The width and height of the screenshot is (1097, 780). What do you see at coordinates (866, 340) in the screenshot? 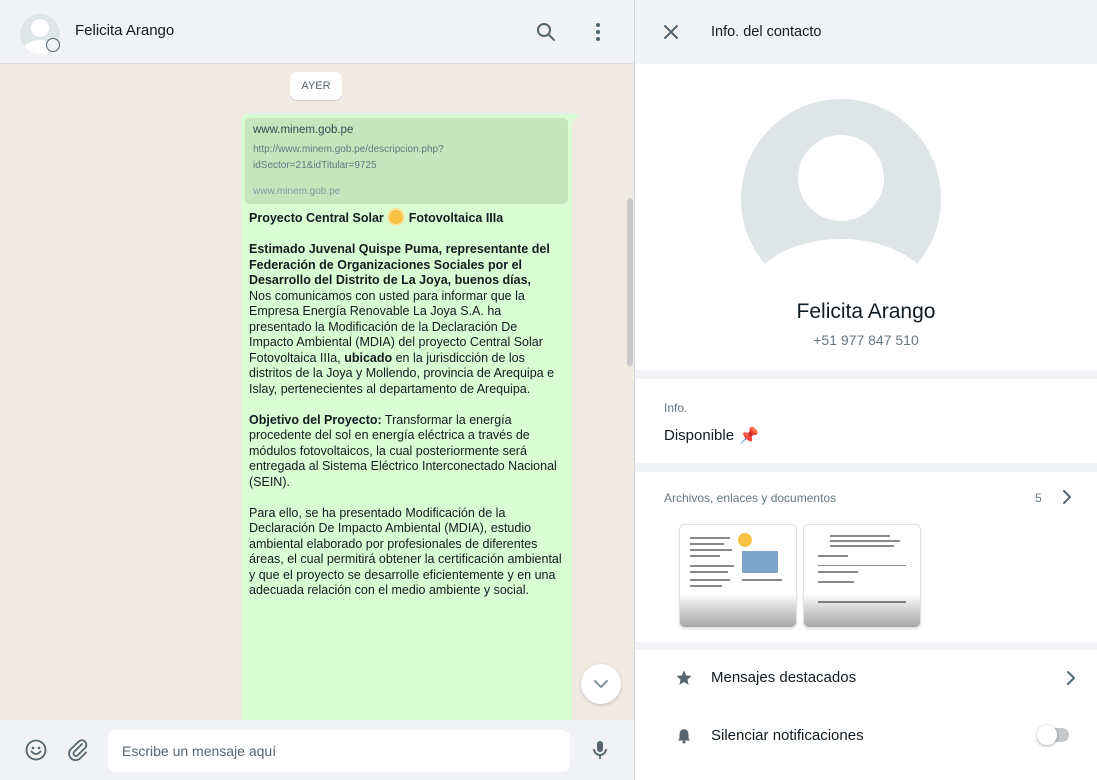
I see `profile-phone: +51 977 847 510` at bounding box center [866, 340].